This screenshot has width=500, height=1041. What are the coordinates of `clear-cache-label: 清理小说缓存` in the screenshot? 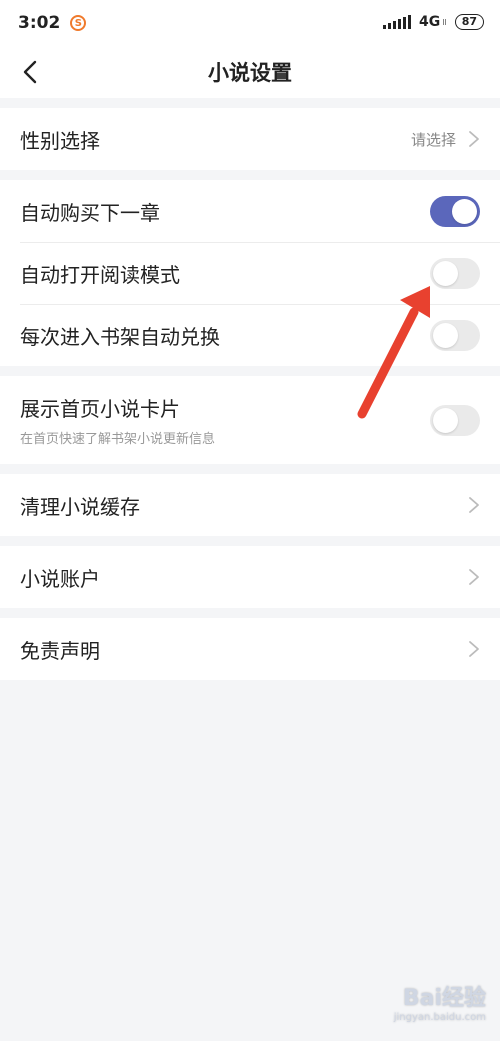 It's located at (80, 506).